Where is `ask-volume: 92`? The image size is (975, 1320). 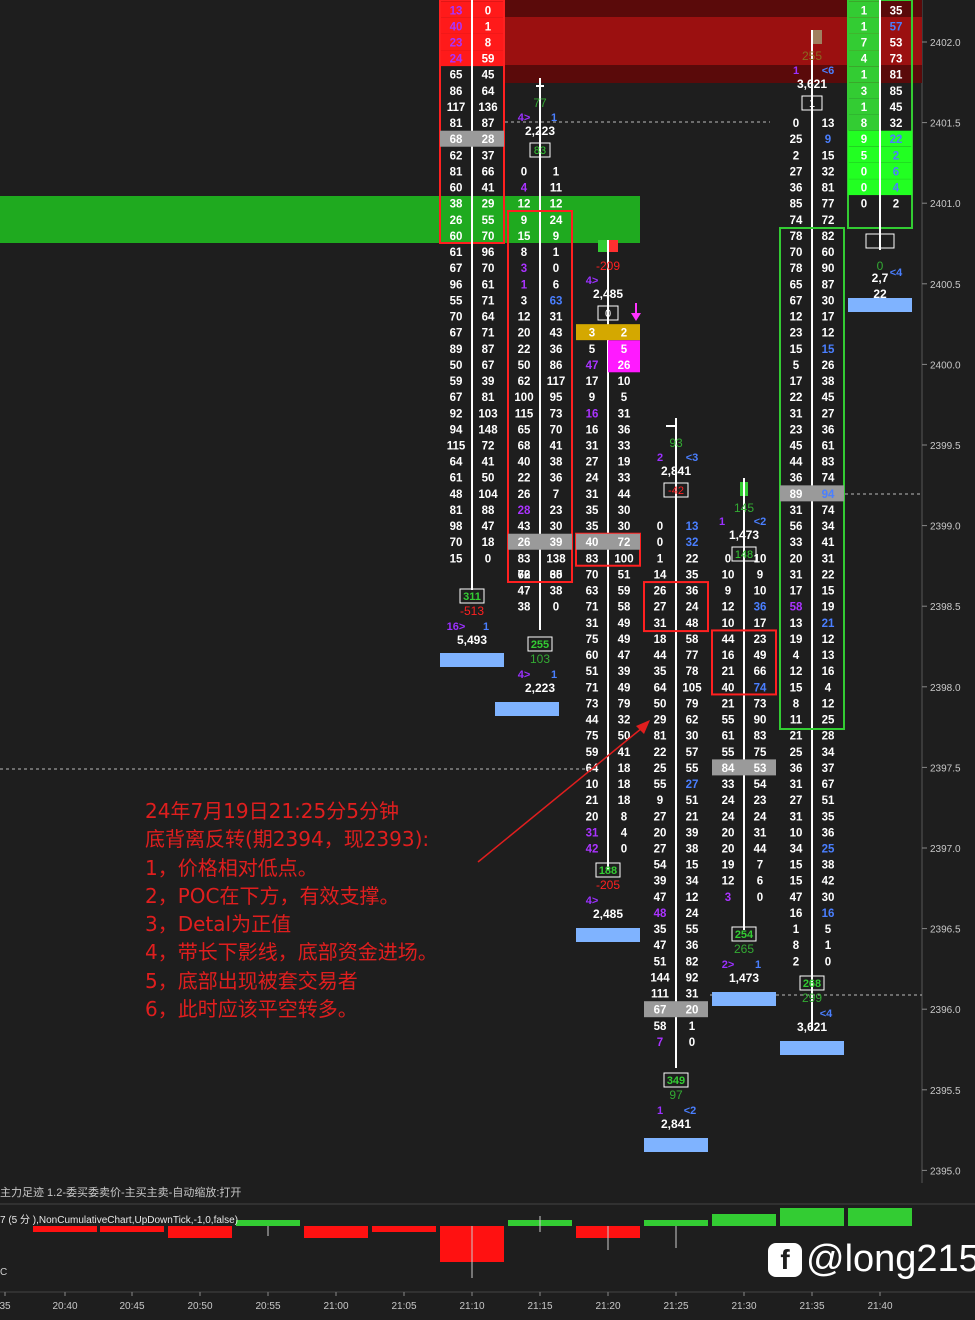 ask-volume: 92 is located at coordinates (692, 978).